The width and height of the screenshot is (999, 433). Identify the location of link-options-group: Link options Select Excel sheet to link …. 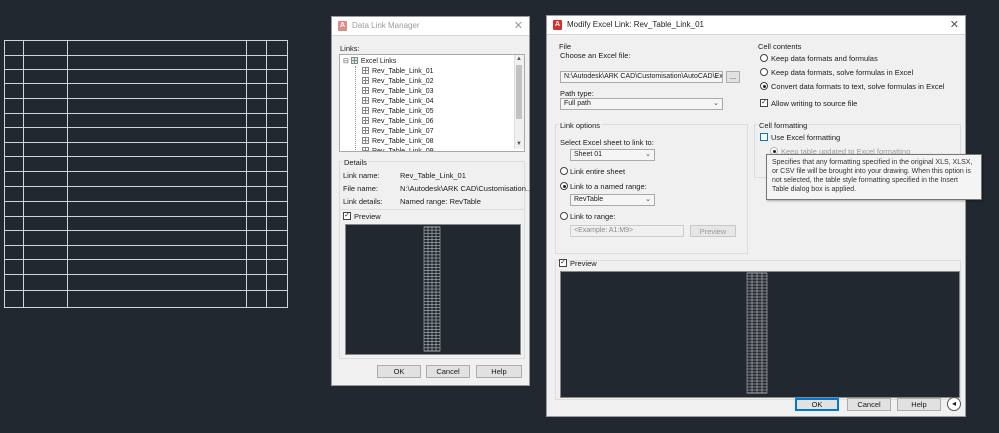
(651, 187).